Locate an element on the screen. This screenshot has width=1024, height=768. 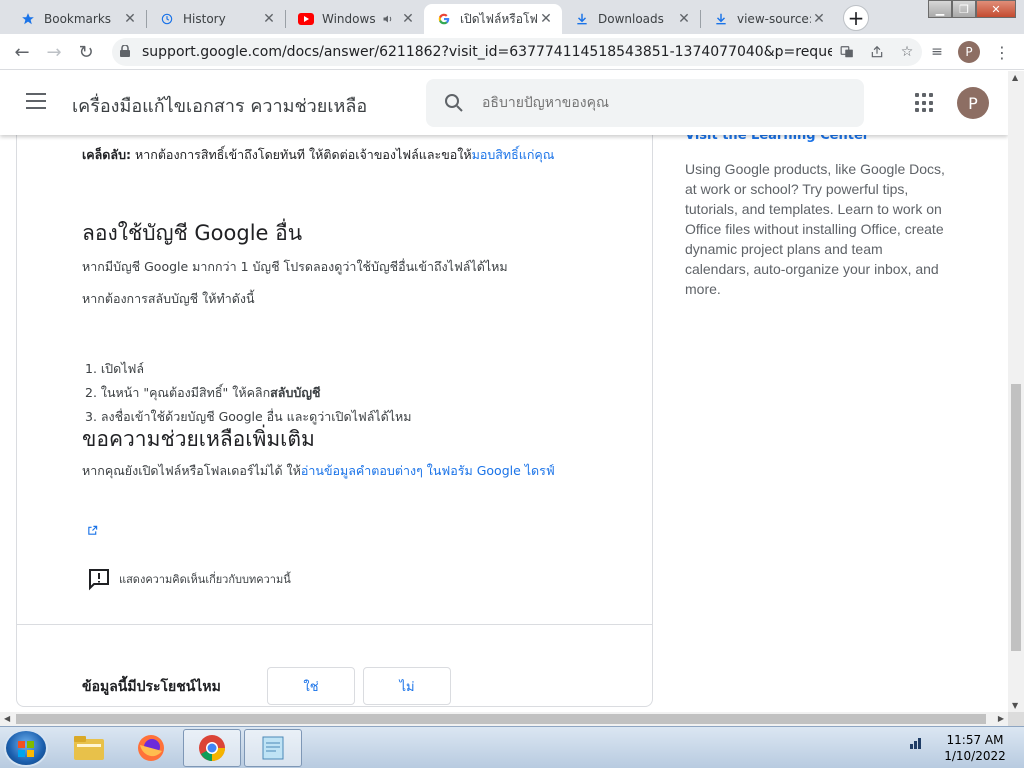
maximize-button: ❐ is located at coordinates (964, 9).